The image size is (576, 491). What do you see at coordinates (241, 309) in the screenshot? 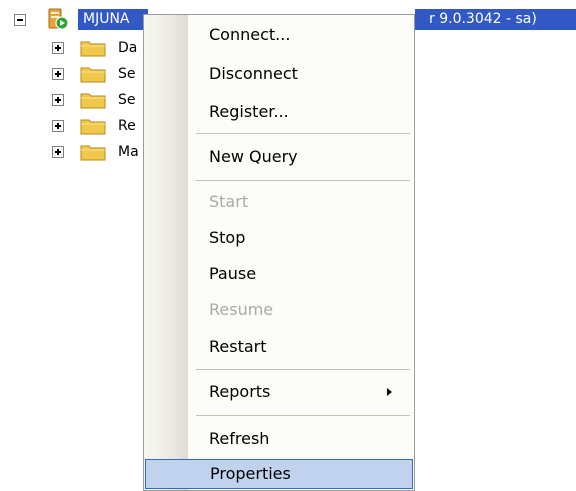
I see `menu-item-label: Resume` at bounding box center [241, 309].